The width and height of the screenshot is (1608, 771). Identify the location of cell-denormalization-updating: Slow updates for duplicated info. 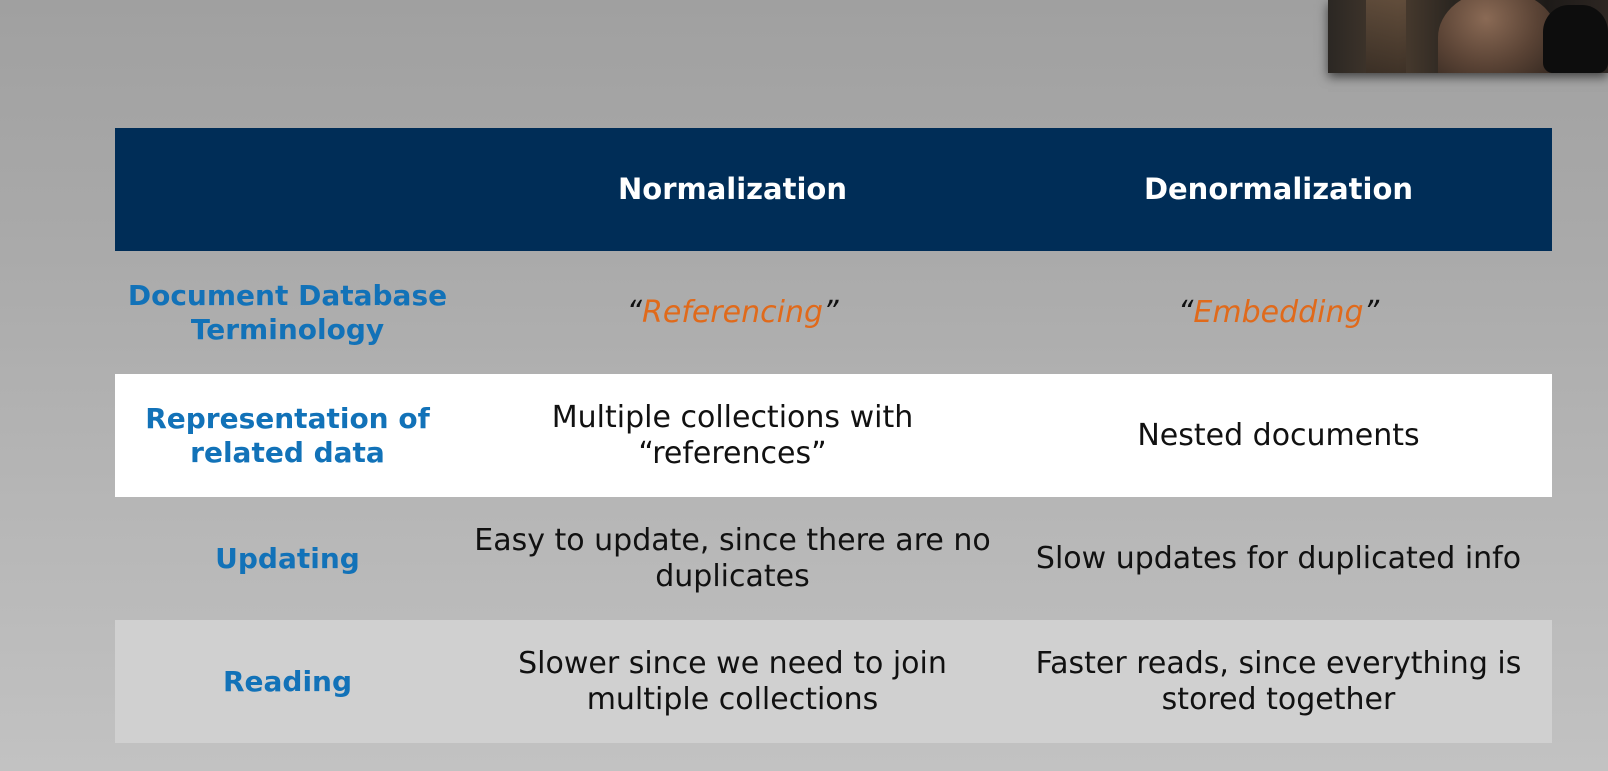
(1278, 558).